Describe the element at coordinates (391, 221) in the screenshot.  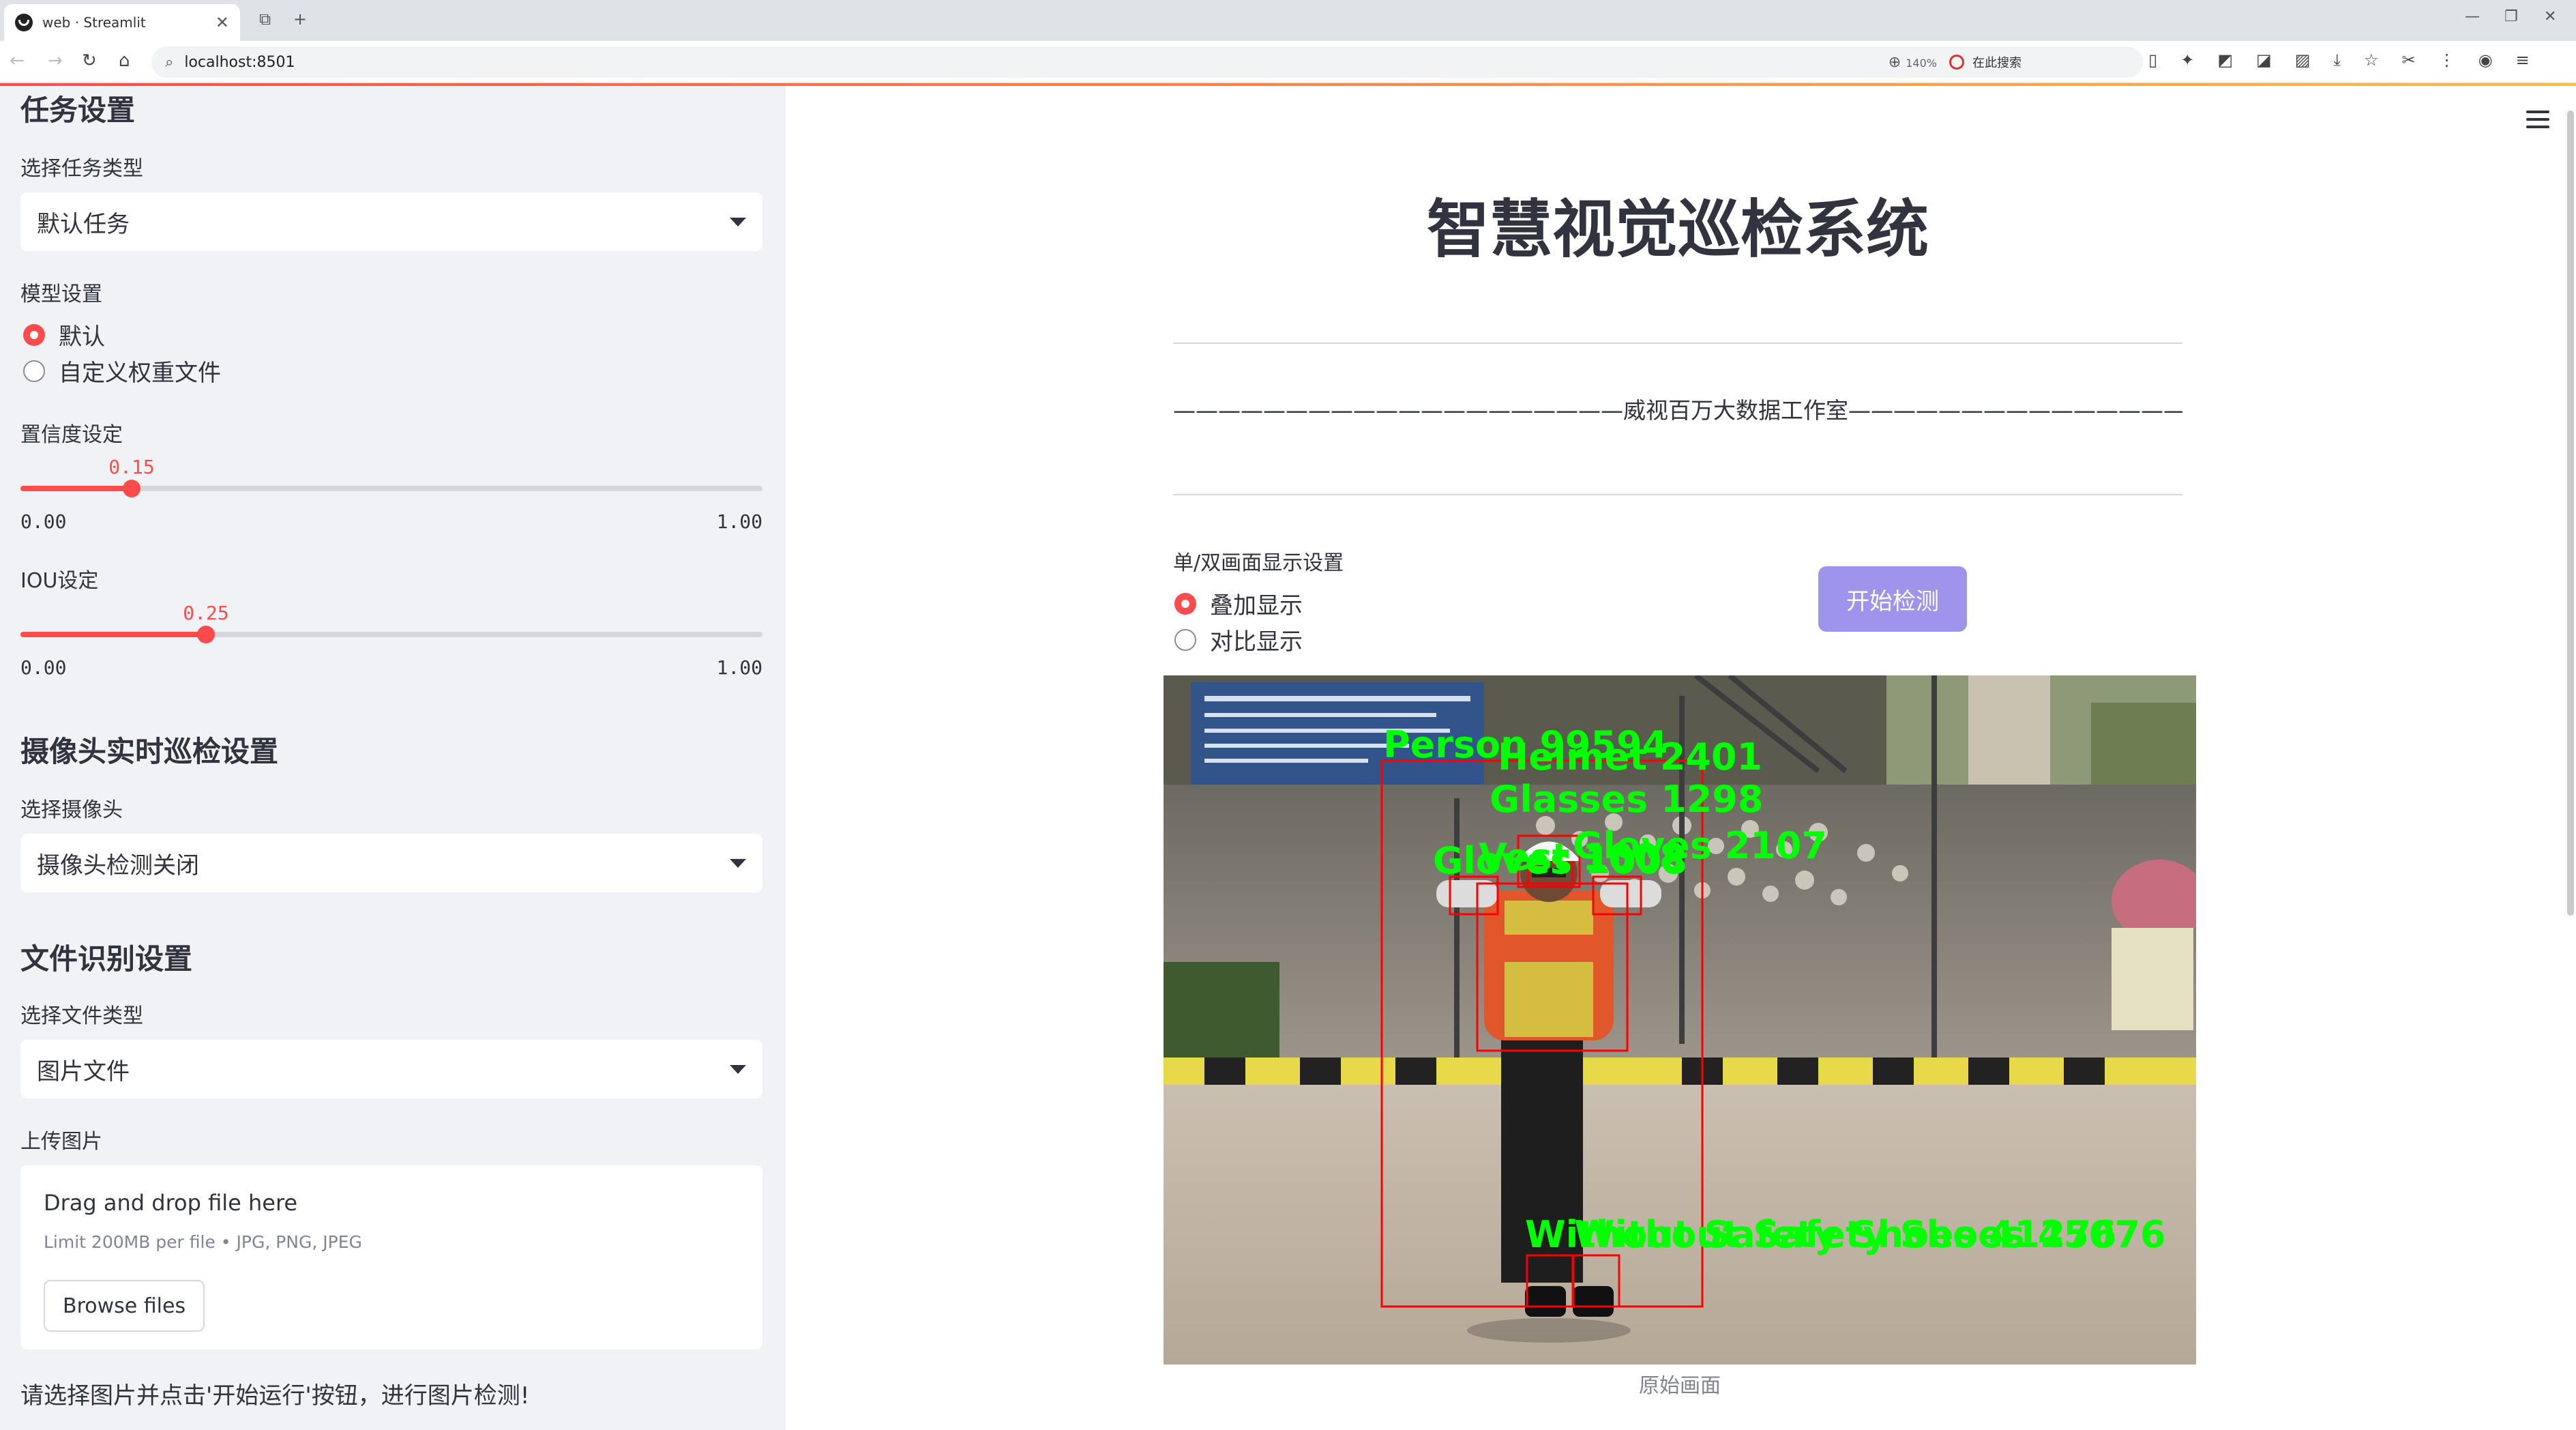
I see `task-type-select: 默认任务` at that location.